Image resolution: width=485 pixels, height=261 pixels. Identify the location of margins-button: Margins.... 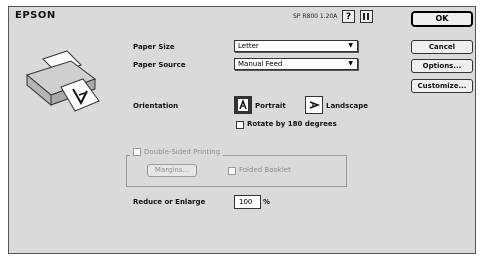
(172, 170).